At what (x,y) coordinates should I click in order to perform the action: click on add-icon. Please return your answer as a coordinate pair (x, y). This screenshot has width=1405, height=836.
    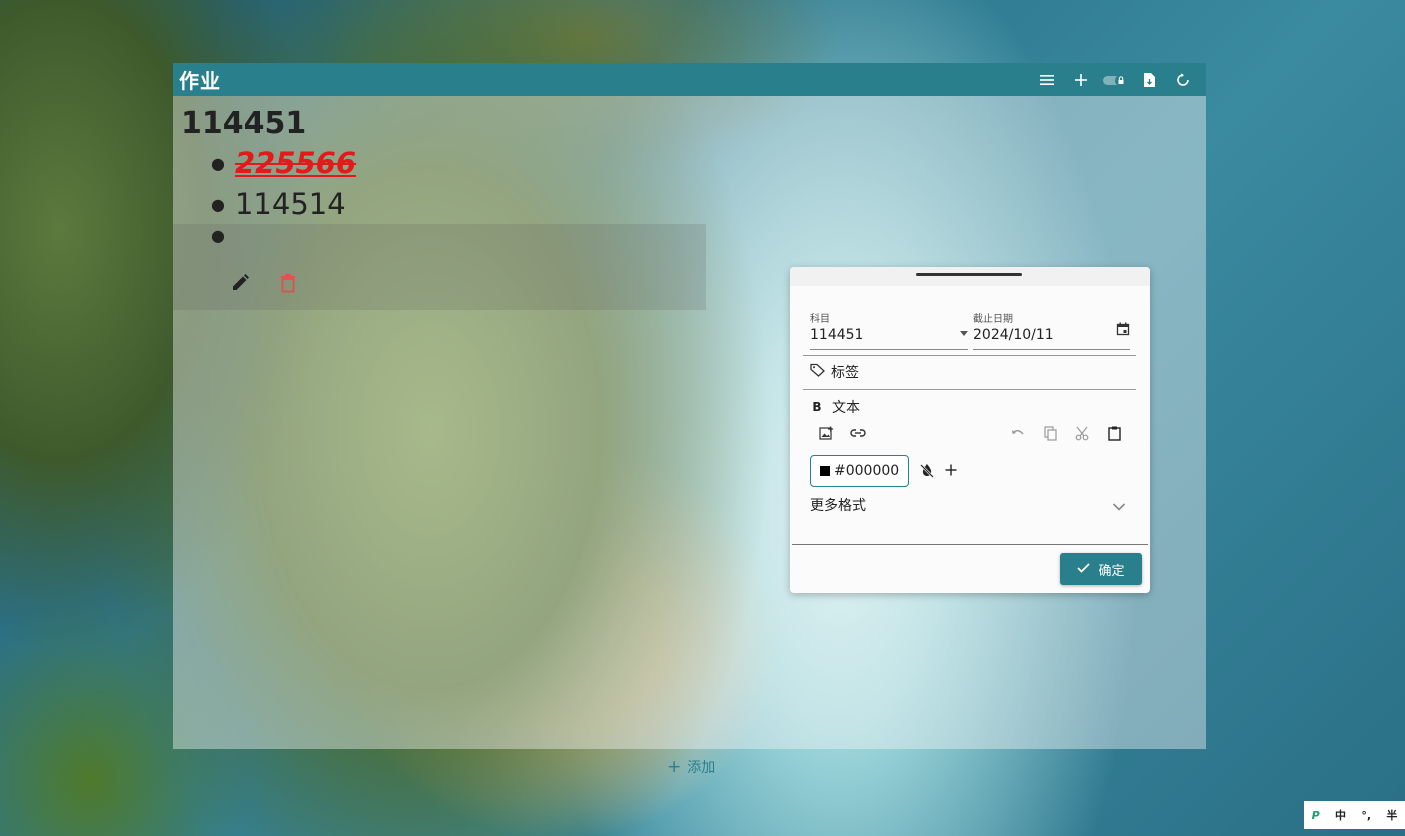
    Looking at the image, I should click on (1081, 79).